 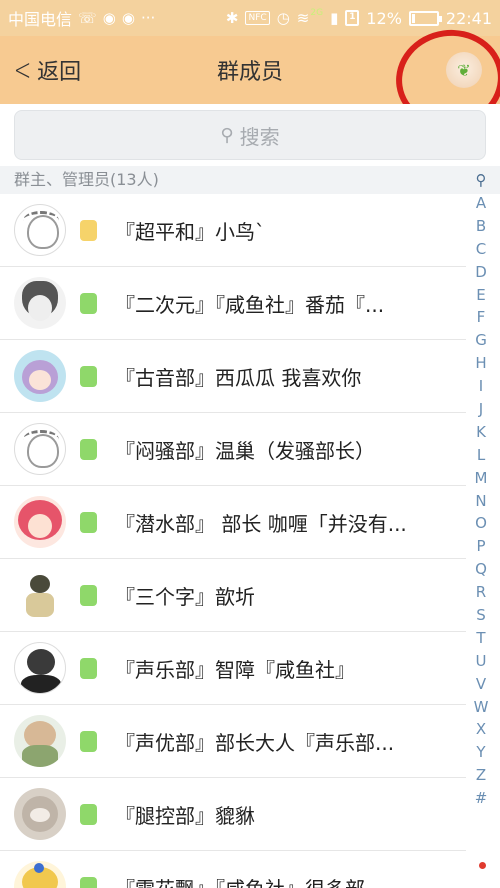 I want to click on index-letter: Q, so click(x=481, y=569).